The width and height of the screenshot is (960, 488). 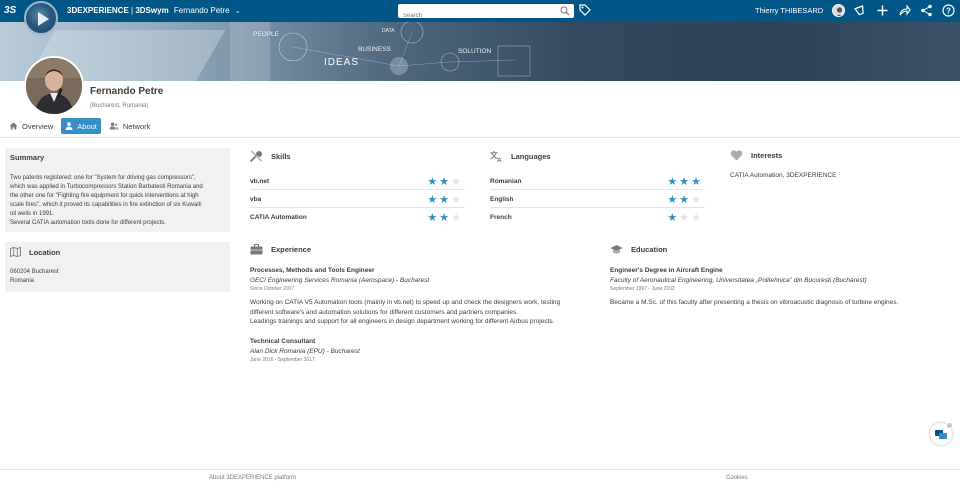 What do you see at coordinates (38, 126) in the screenshot?
I see `tab-label: Overview` at bounding box center [38, 126].